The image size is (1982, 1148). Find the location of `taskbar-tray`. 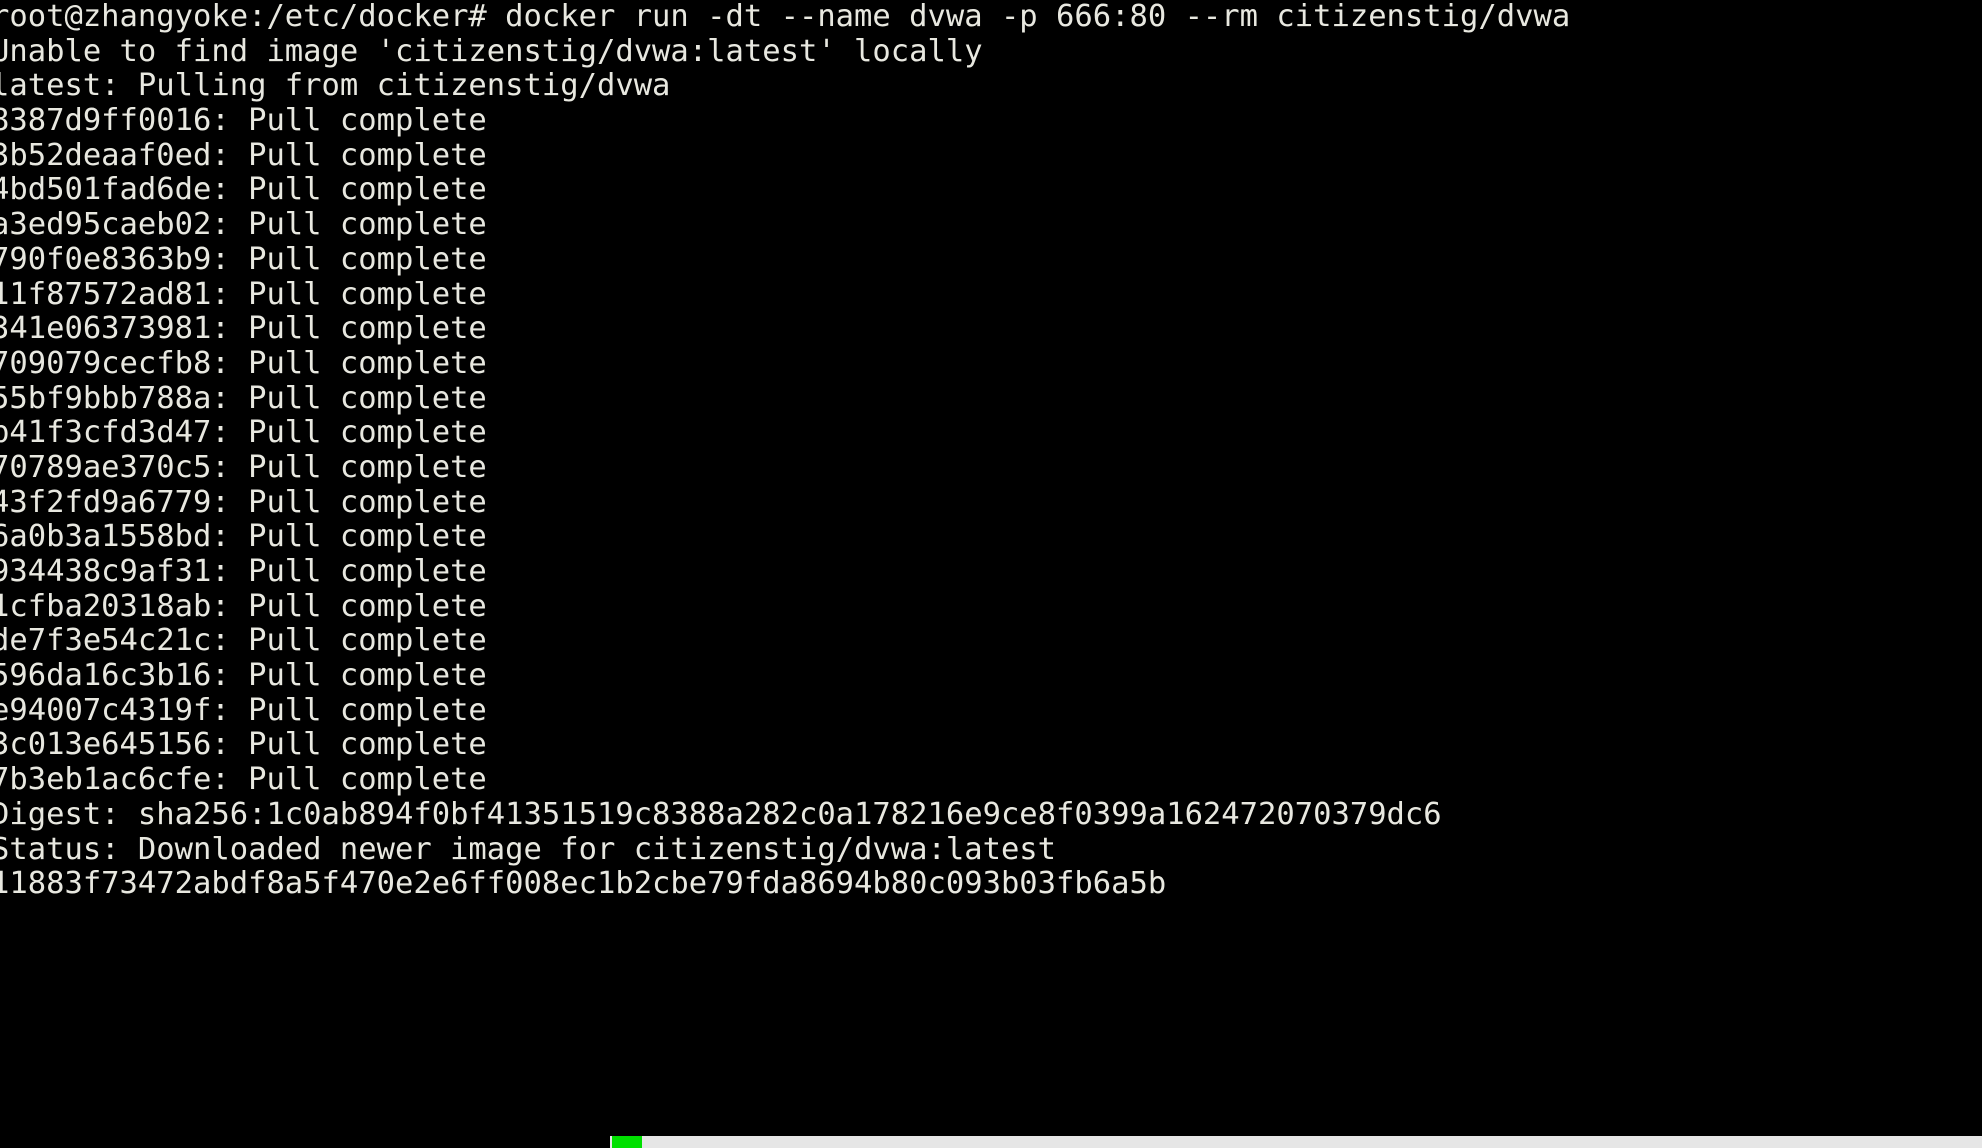

taskbar-tray is located at coordinates (1296, 1142).